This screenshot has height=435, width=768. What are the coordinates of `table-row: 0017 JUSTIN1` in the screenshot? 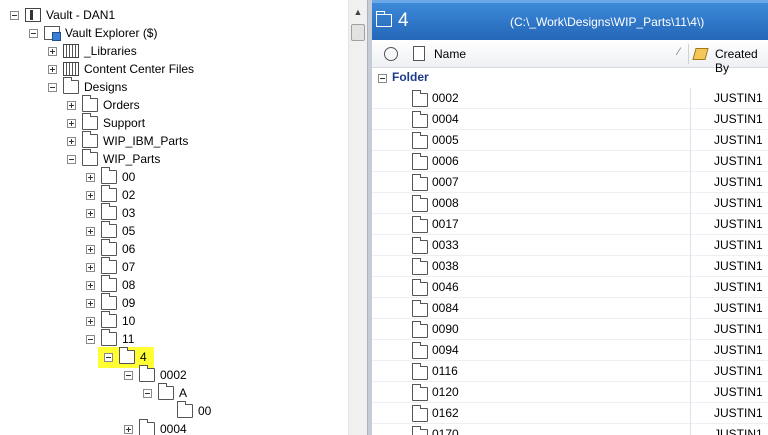 It's located at (570, 224).